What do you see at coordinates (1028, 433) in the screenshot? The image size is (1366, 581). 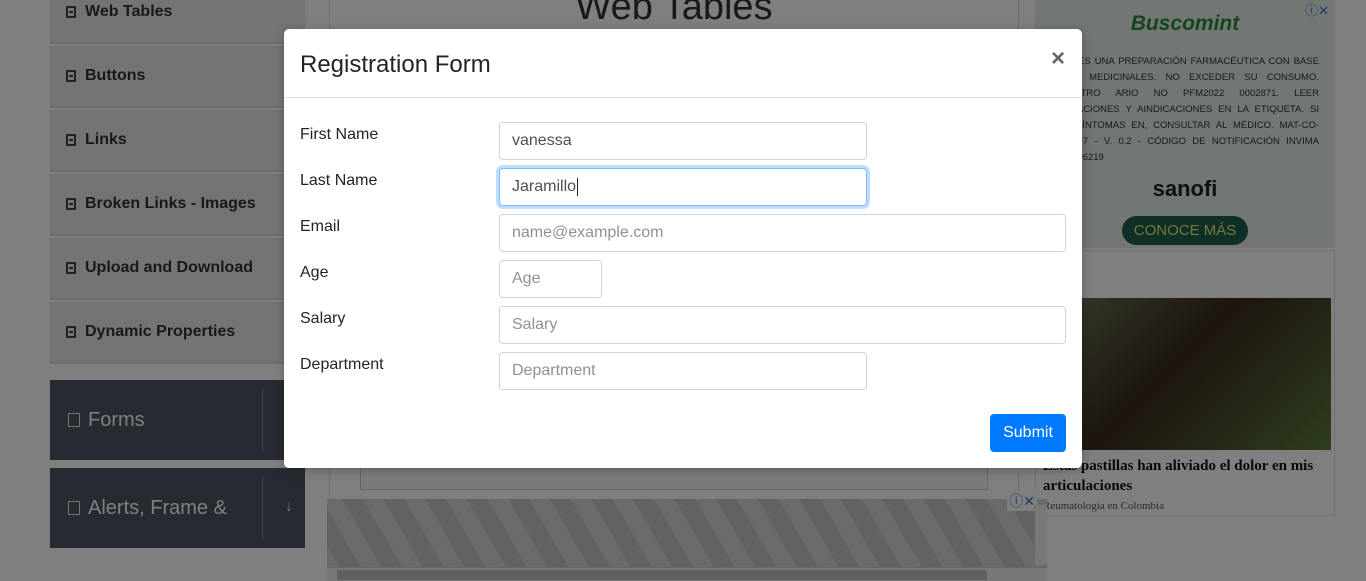 I see `submit-button: Submit` at bounding box center [1028, 433].